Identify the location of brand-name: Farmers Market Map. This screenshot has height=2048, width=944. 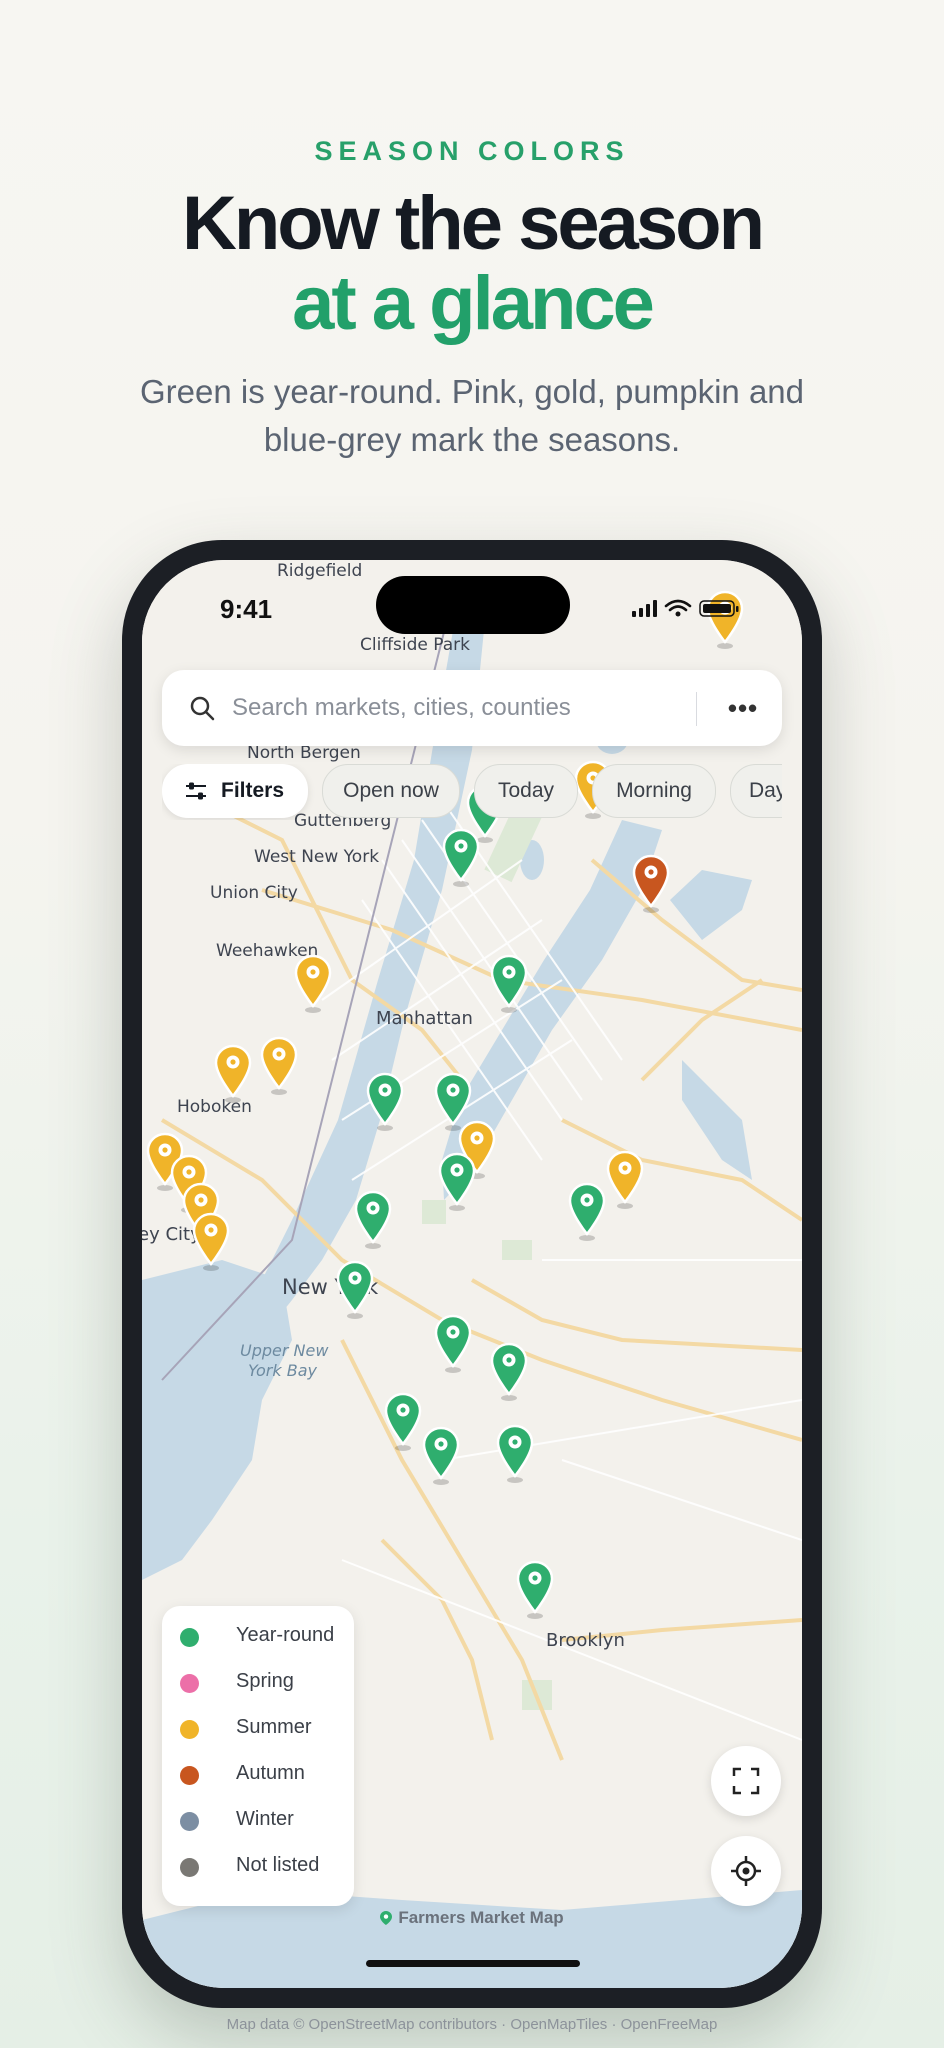
(481, 1917).